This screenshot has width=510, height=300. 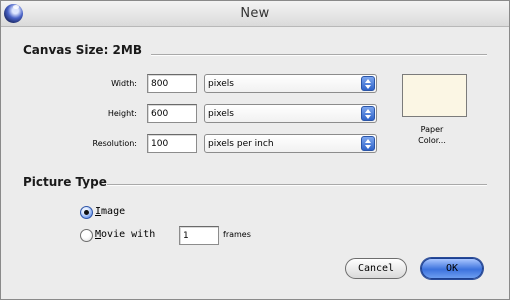 I want to click on image-radio-label: Image, so click(x=110, y=211).